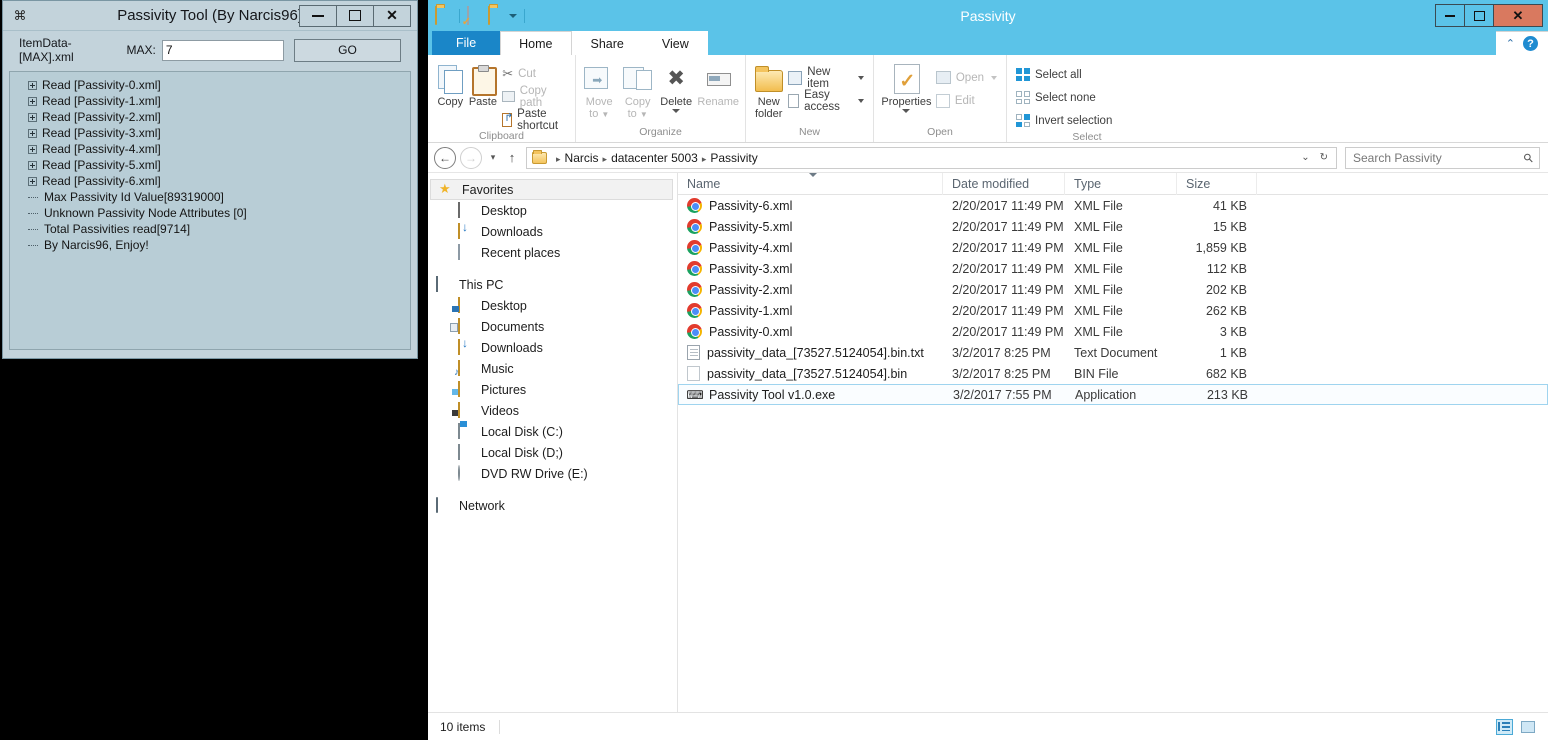  Describe the element at coordinates (536, 43) in the screenshot. I see `tab-home: Home` at that location.